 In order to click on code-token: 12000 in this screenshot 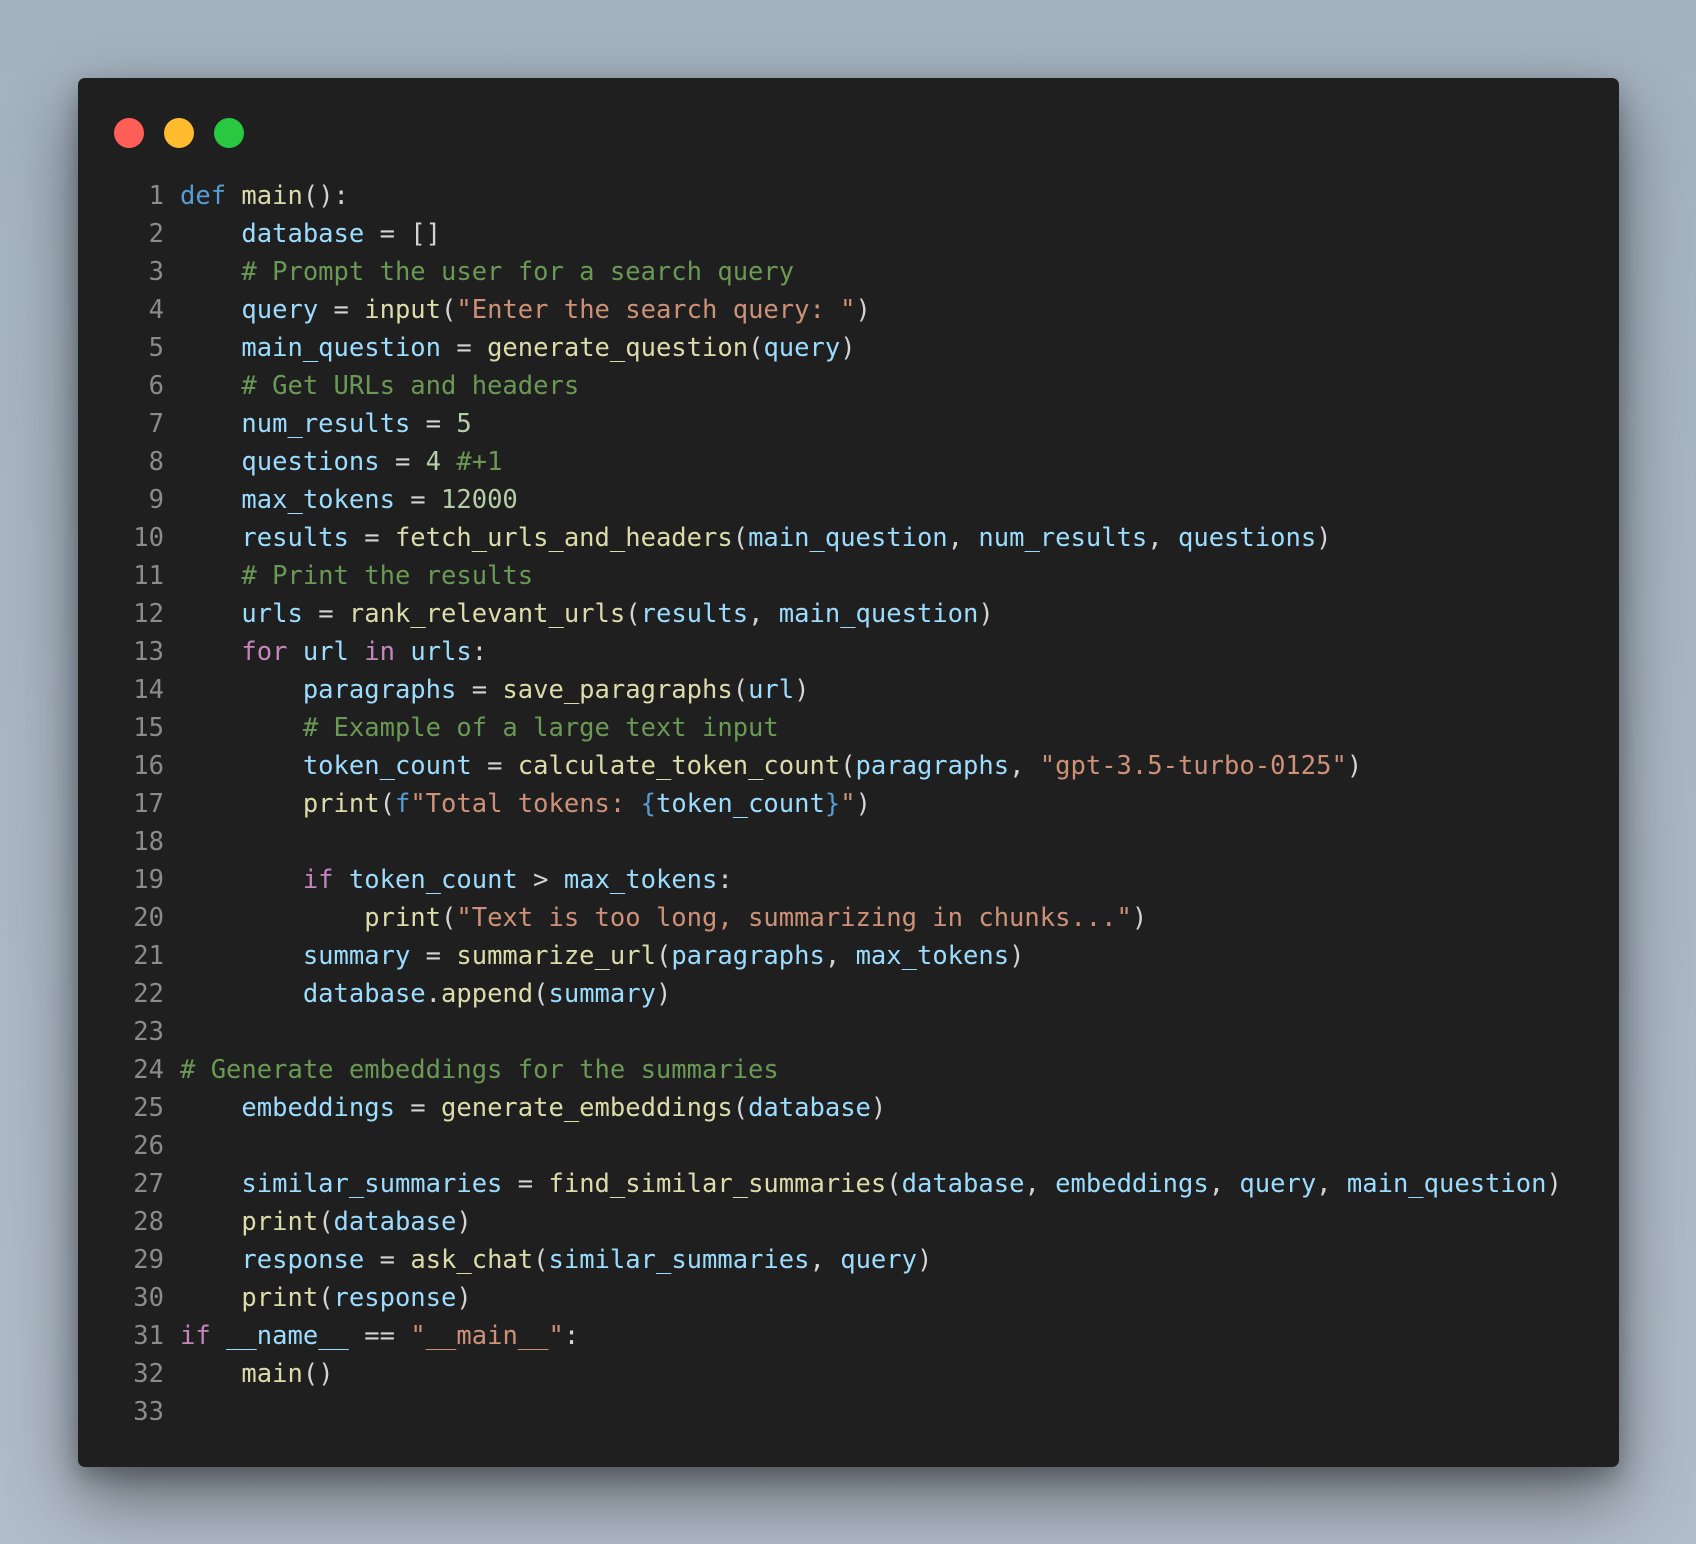, I will do `click(479, 500)`.